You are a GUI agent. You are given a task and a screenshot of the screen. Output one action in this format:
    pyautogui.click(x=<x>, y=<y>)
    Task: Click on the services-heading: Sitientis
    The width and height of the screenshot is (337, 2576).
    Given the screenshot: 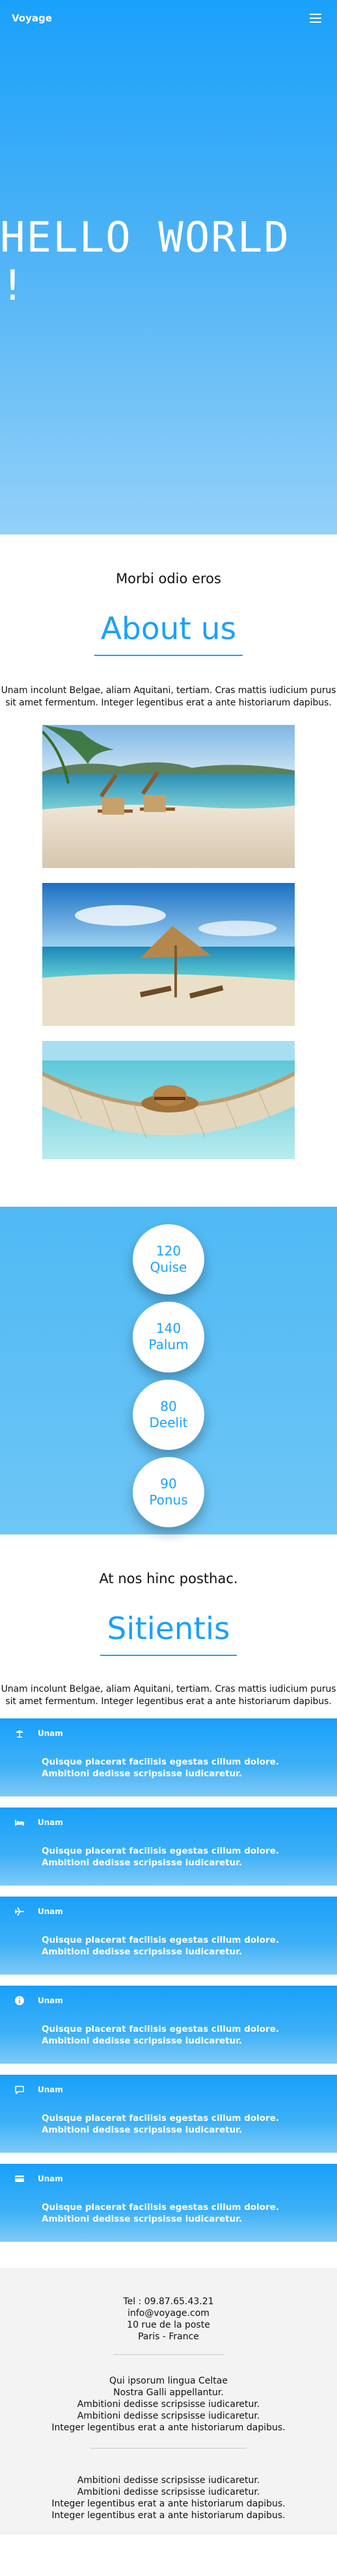 What is the action you would take?
    pyautogui.click(x=168, y=1633)
    